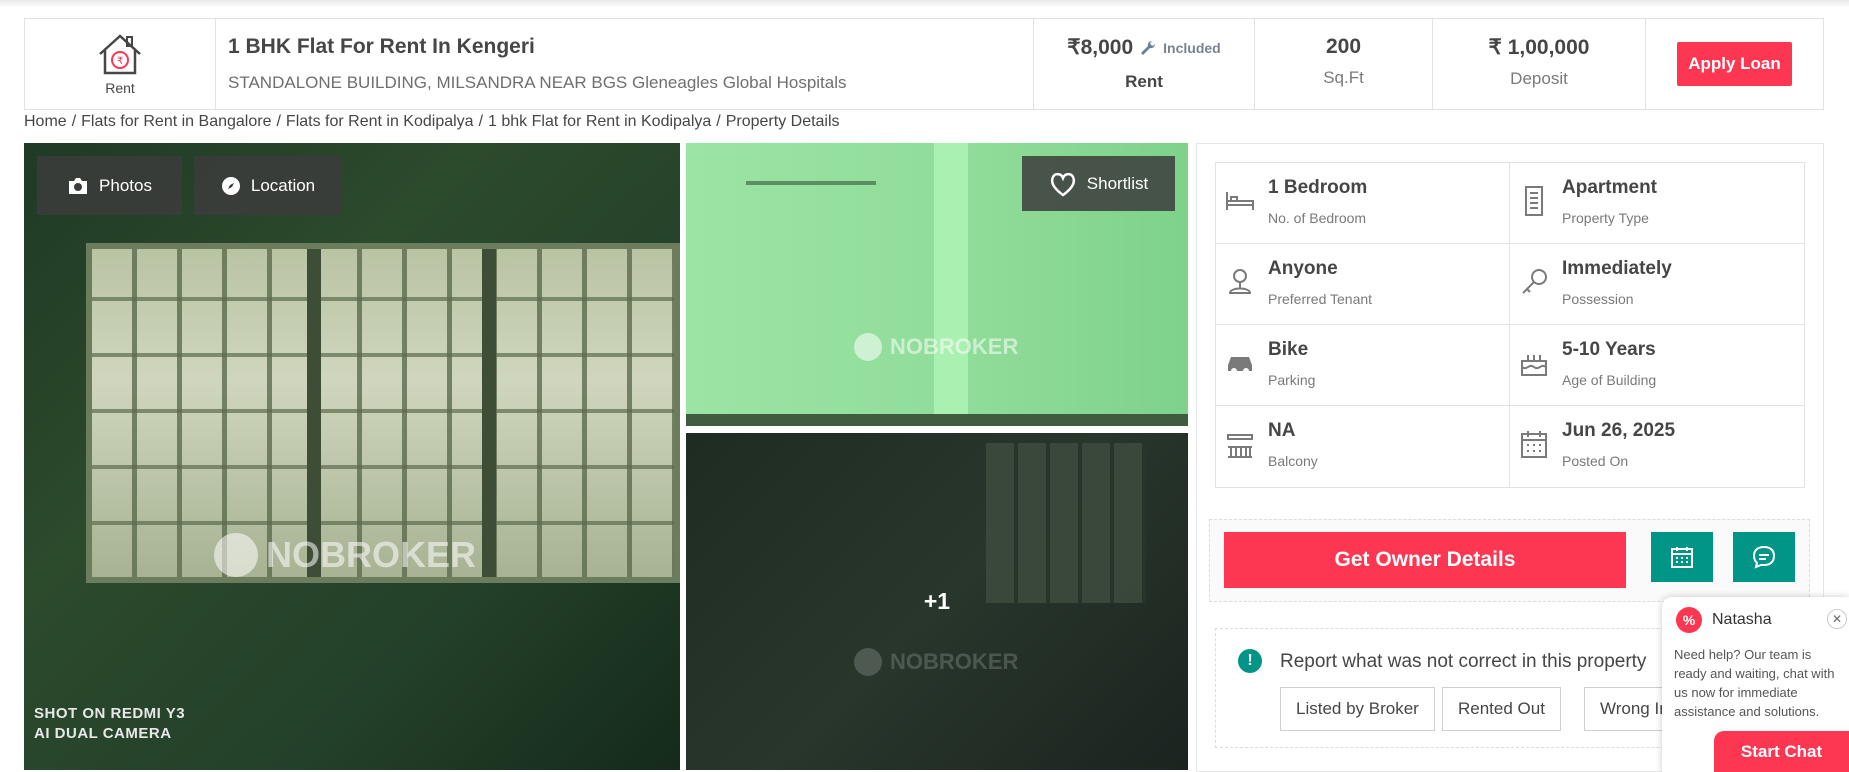  I want to click on rent-label: Rent, so click(1144, 81).